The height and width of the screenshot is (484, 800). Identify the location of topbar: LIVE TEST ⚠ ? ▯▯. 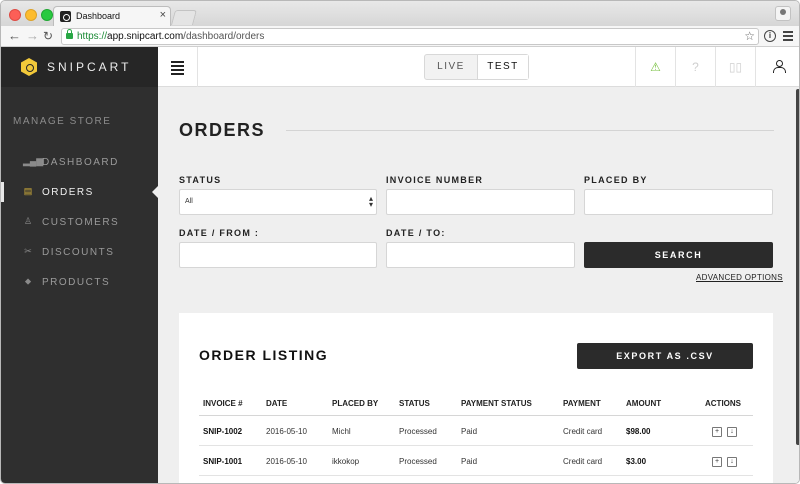
(478, 67).